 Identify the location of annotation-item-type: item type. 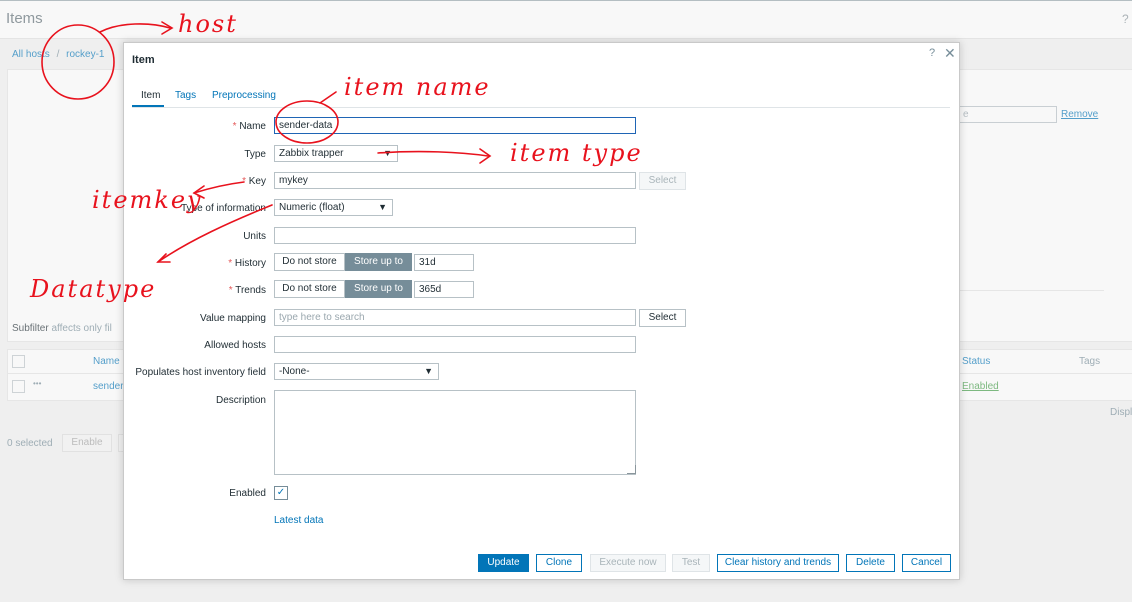
(576, 153).